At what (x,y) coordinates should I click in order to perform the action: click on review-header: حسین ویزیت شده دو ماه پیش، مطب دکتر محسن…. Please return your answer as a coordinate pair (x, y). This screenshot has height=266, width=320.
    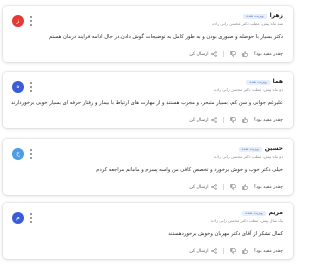
    Looking at the image, I should click on (168, 154).